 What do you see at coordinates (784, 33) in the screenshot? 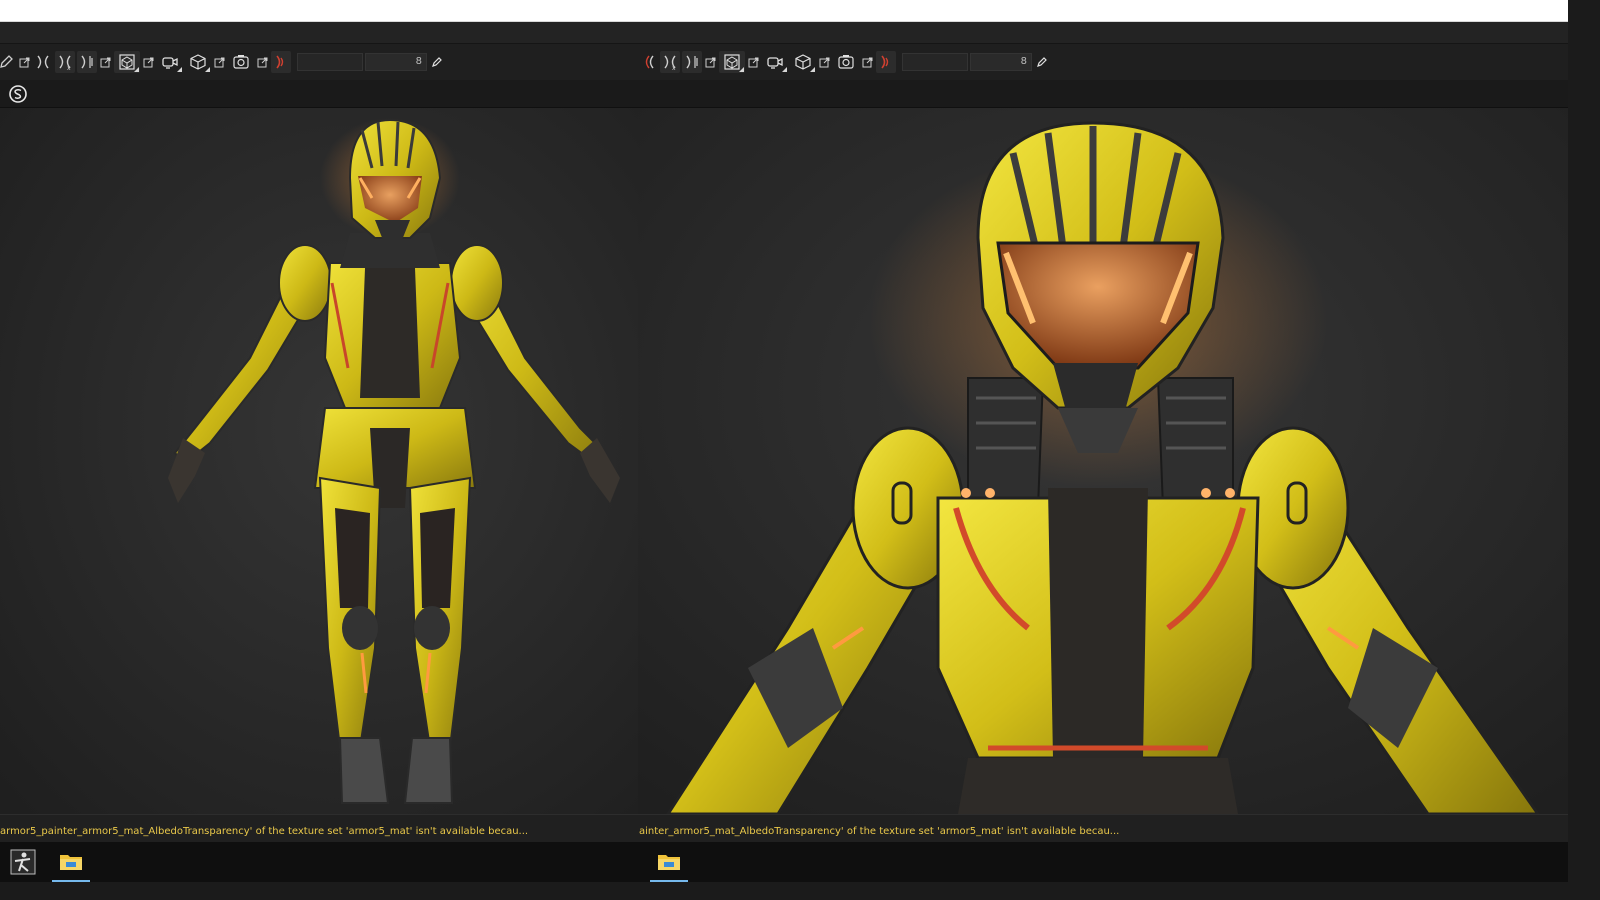
I see `menu-band` at bounding box center [784, 33].